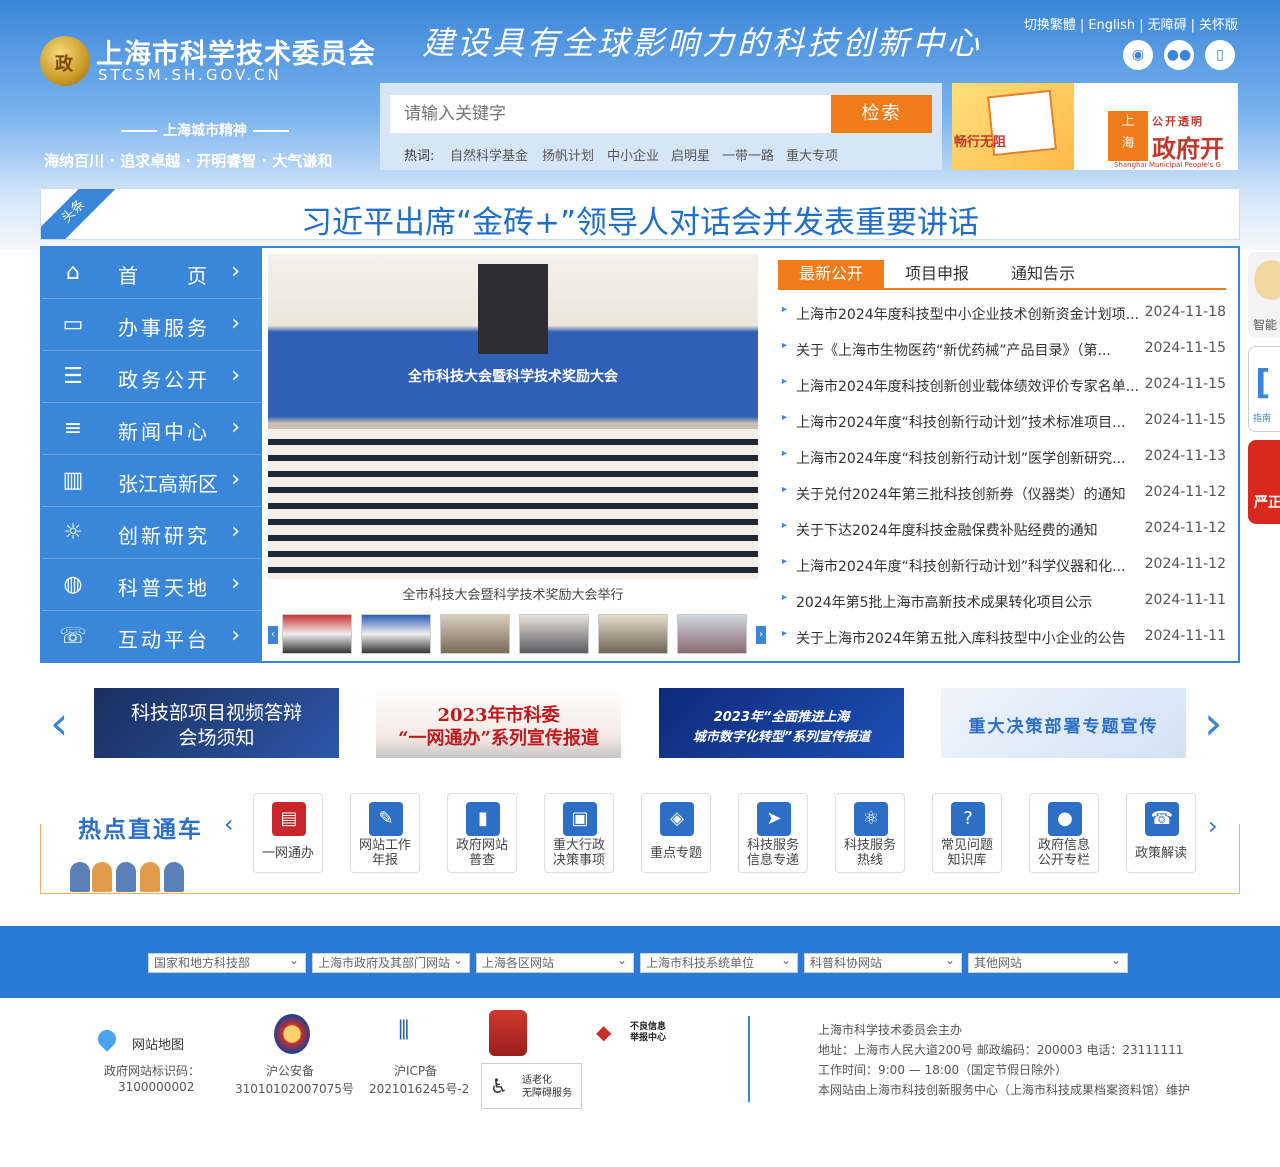 This screenshot has height=1167, width=1280. I want to click on banner-major-decisions: 重大决策部署专题宣传, so click(1063, 723).